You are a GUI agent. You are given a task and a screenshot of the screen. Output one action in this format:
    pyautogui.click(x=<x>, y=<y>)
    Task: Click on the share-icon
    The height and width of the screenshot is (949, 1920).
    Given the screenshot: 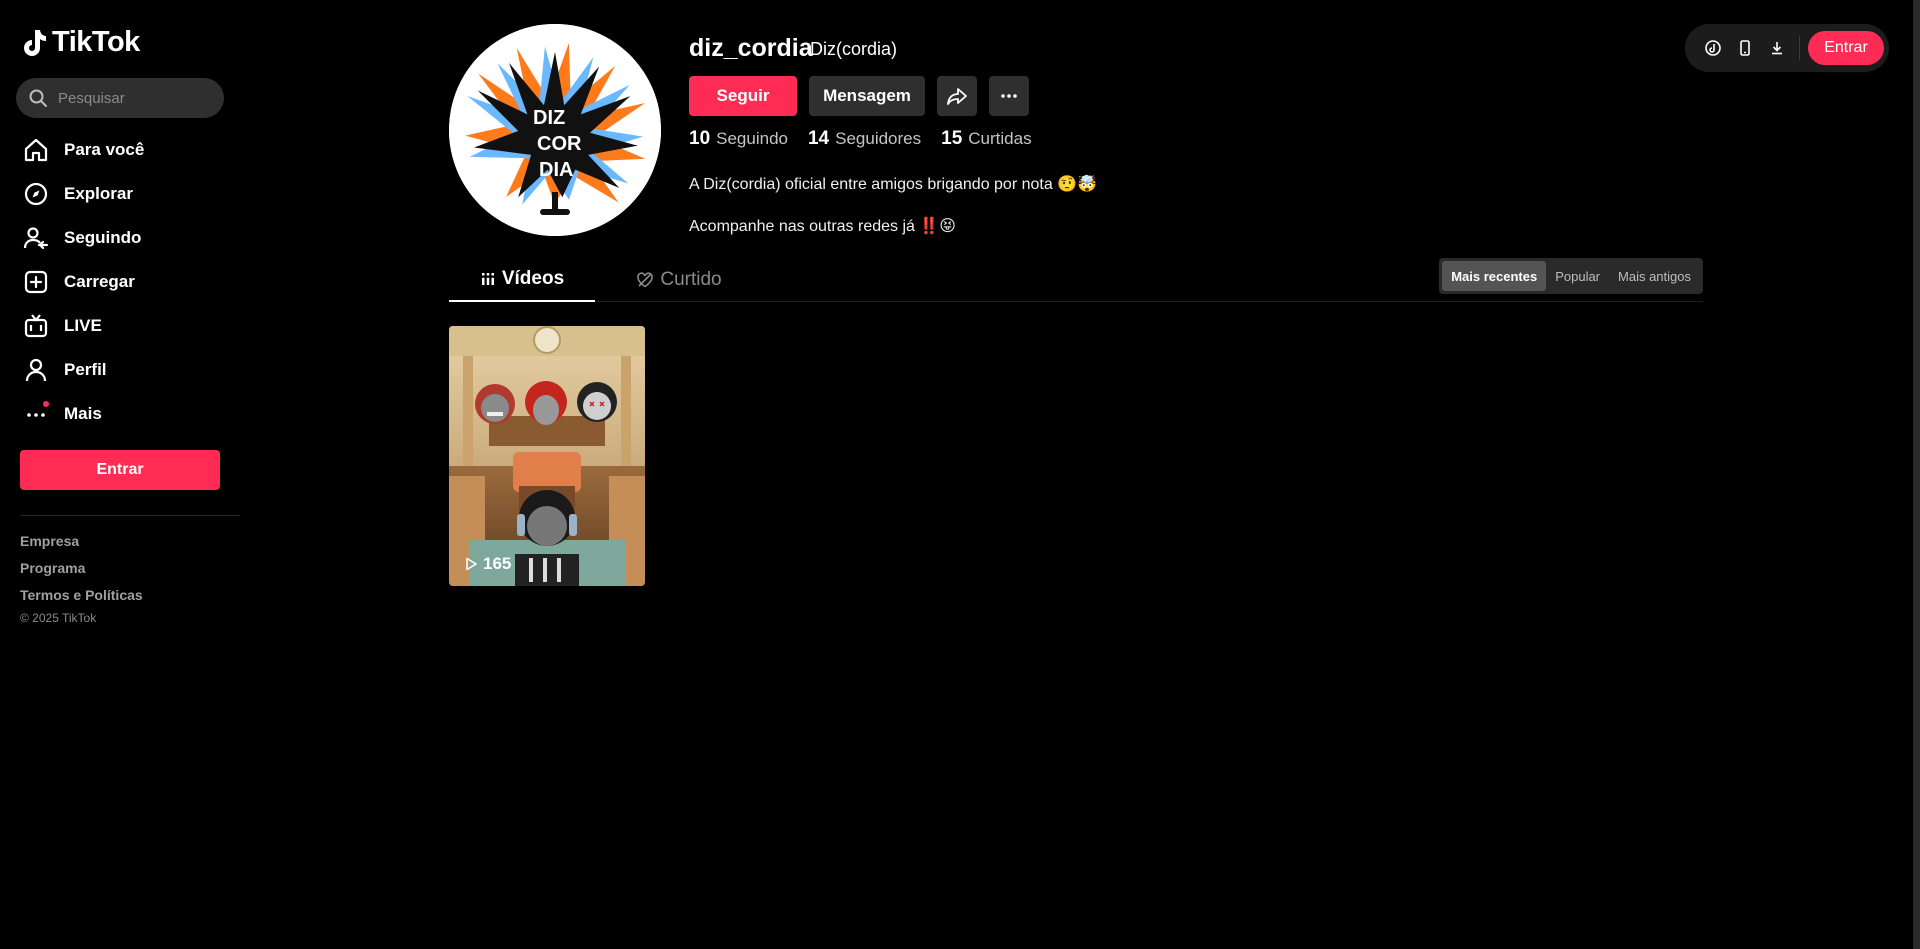 What is the action you would take?
    pyautogui.click(x=957, y=96)
    